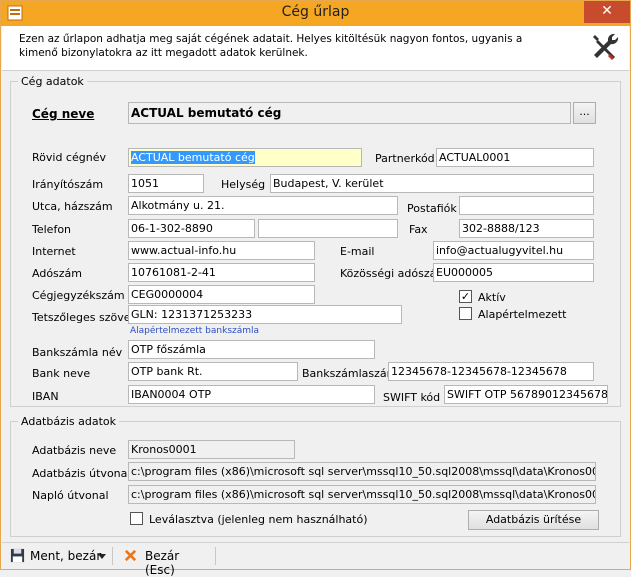 Image resolution: width=631 pixels, height=577 pixels. Describe the element at coordinates (211, 449) in the screenshot. I see `db-name-field: Kronos0001` at that location.